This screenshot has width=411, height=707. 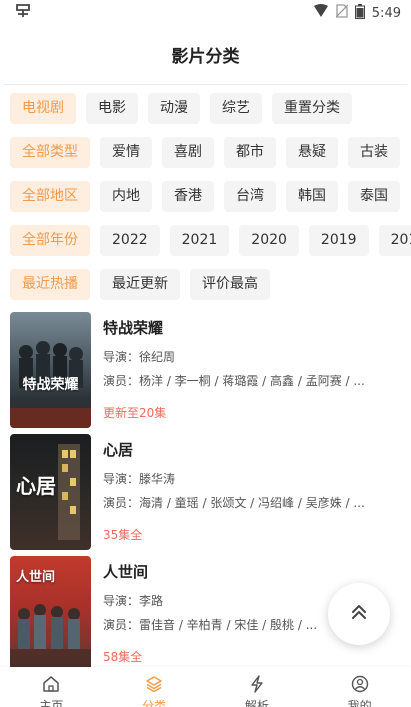 I want to click on bolt-icon, so click(x=257, y=686).